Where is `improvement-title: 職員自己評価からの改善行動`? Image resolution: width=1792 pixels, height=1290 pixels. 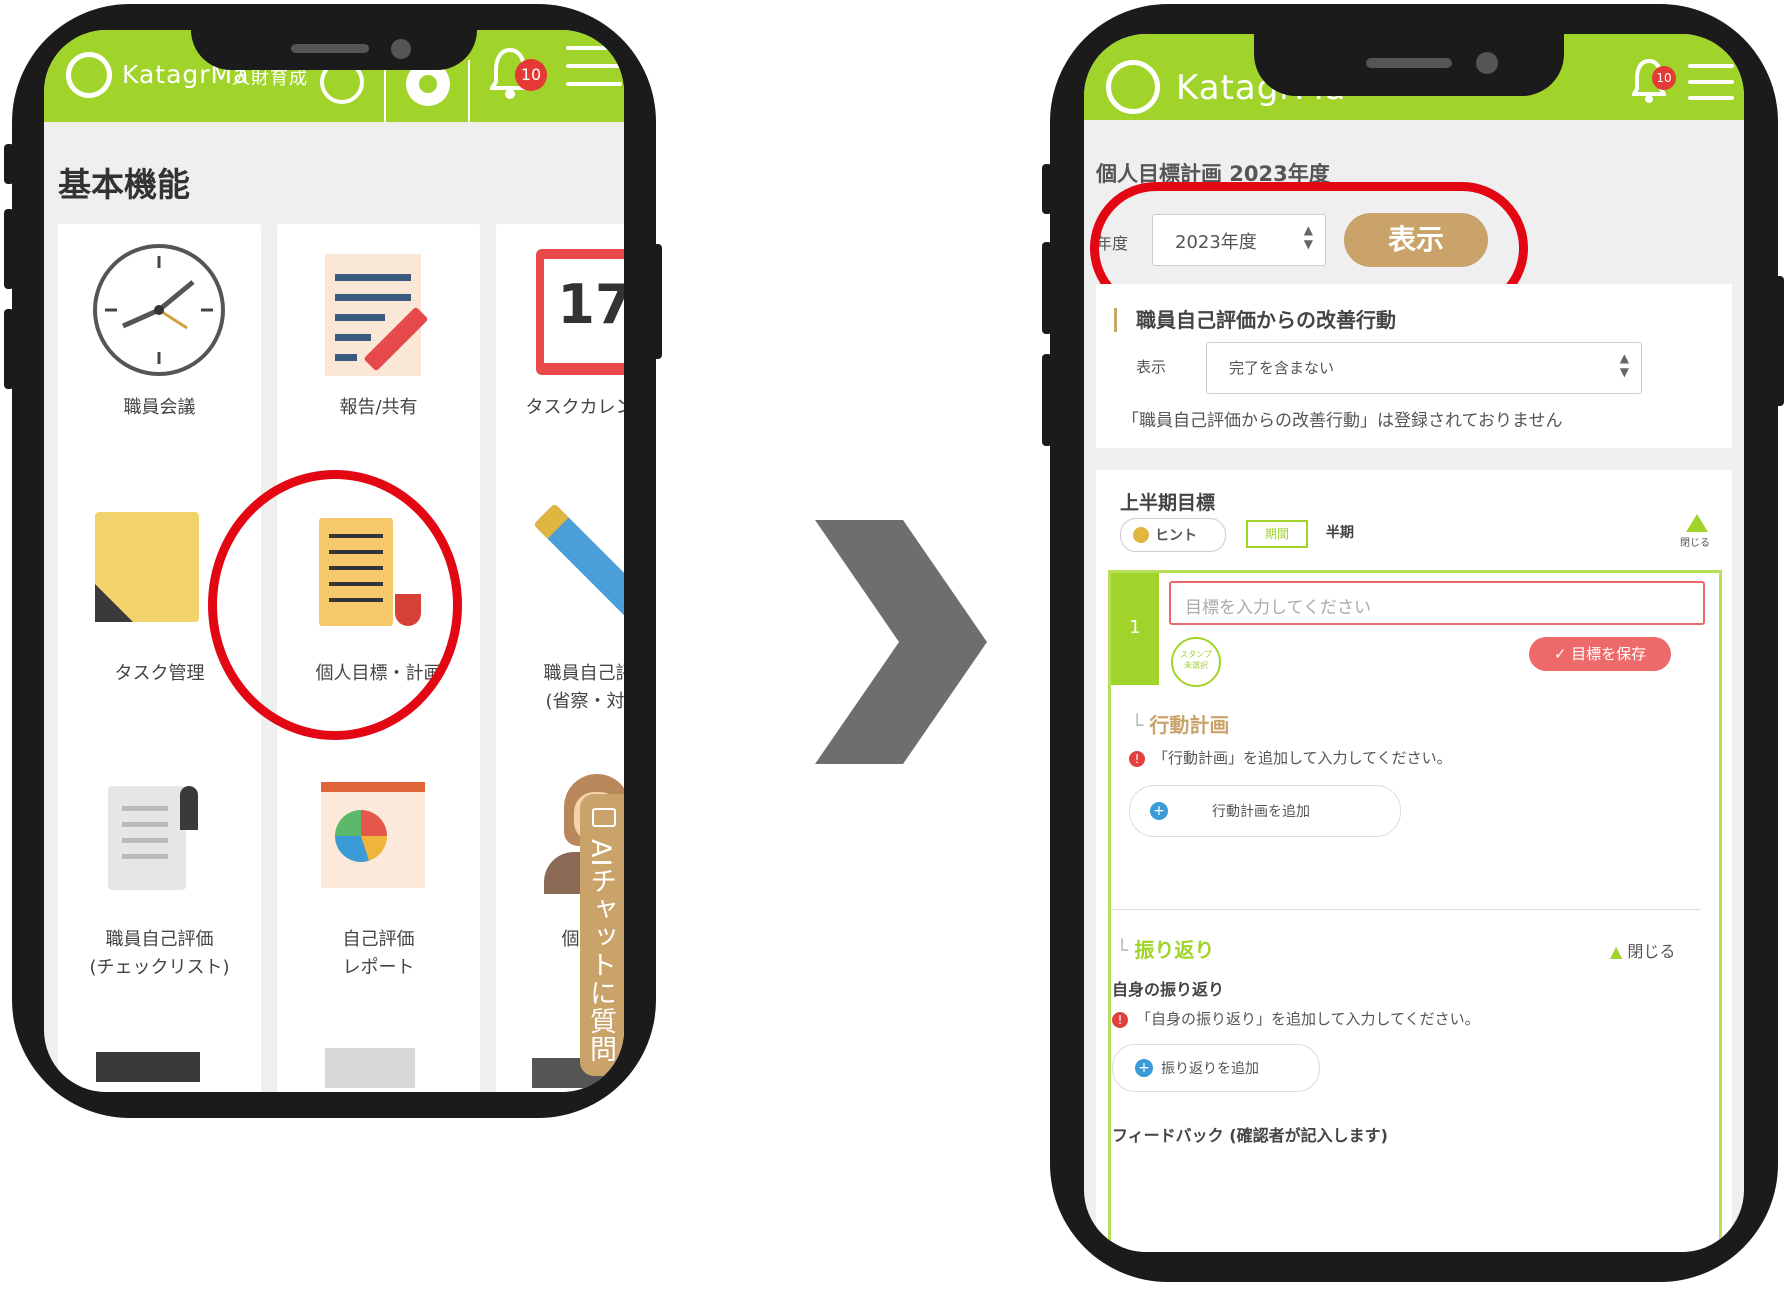
improvement-title: 職員自己評価からの改善行動 is located at coordinates (1266, 320).